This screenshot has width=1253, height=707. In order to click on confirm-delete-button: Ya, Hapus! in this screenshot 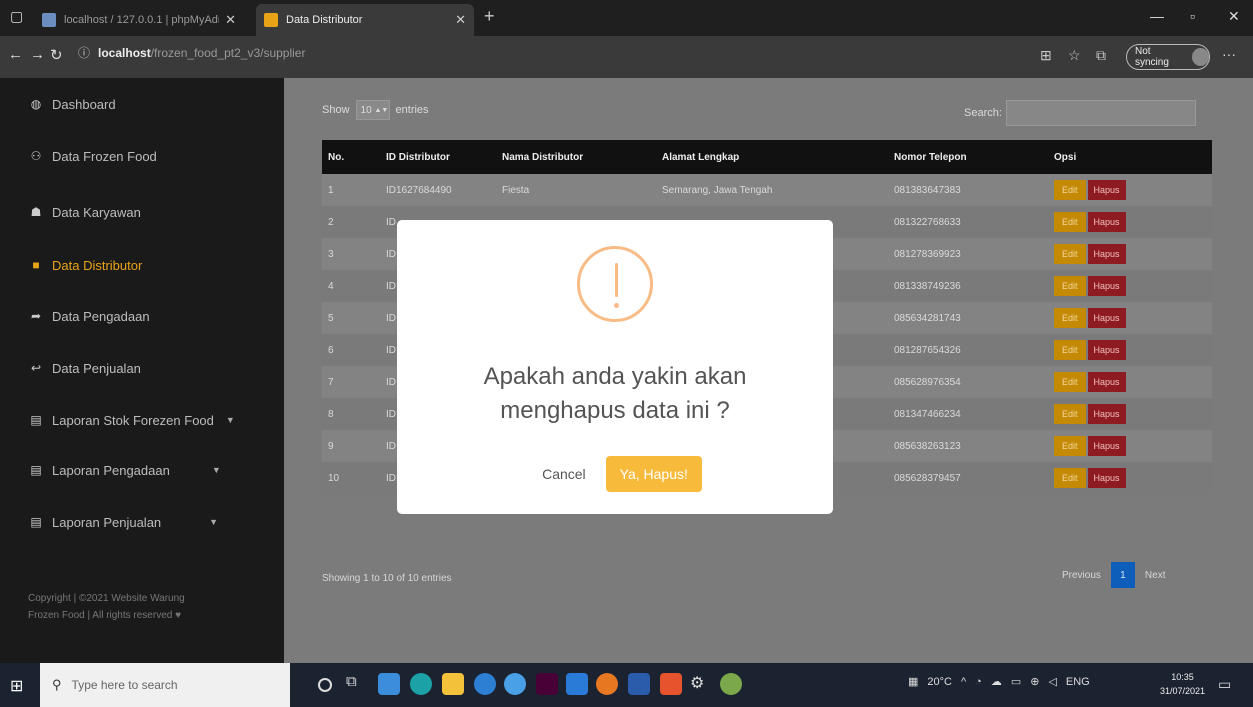, I will do `click(653, 474)`.